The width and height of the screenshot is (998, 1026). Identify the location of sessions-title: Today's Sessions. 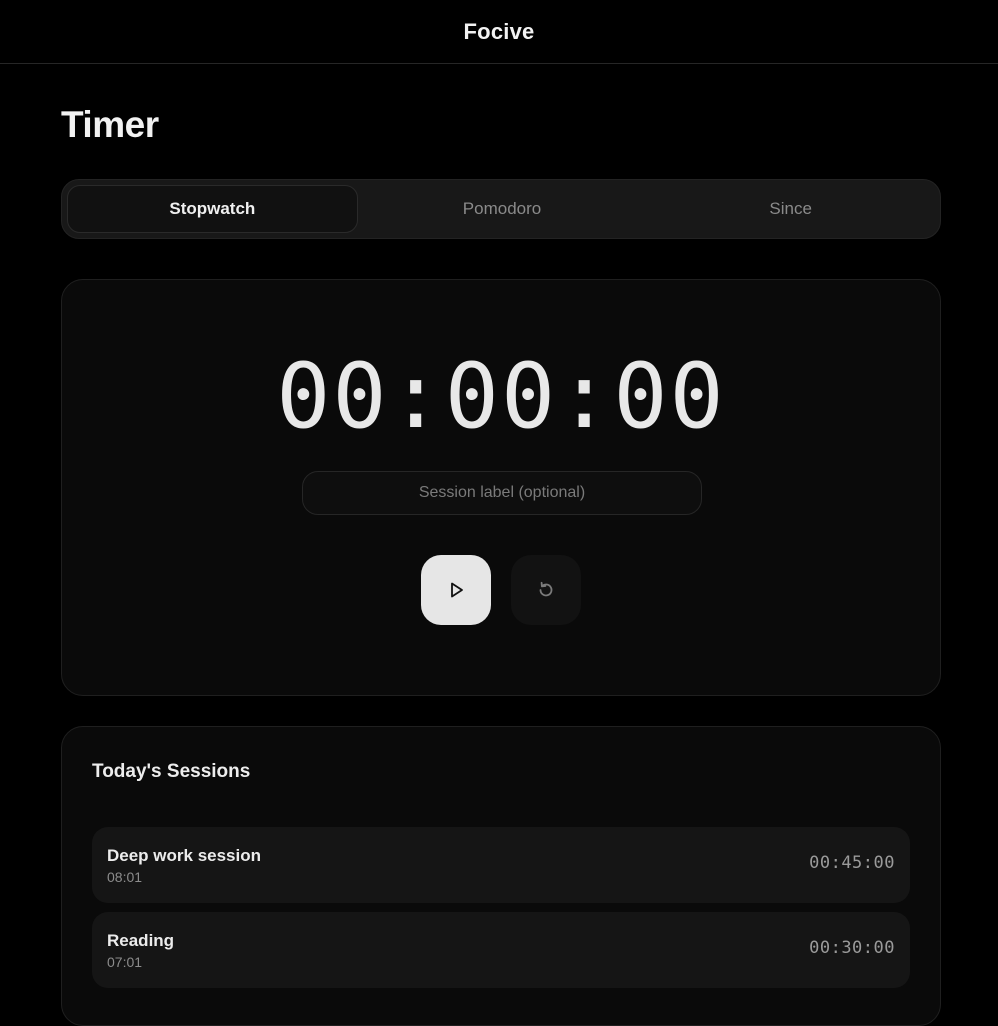
(171, 771).